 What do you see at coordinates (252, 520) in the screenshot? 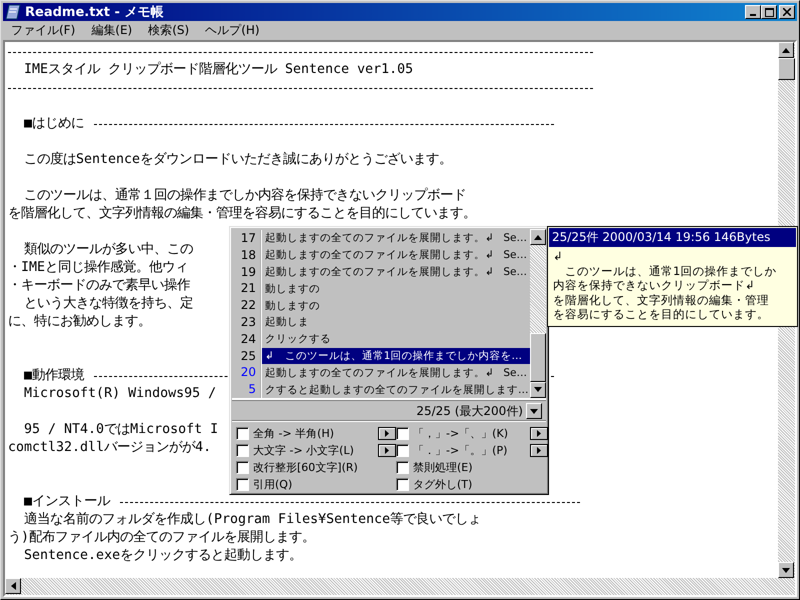
I see `text-line: 適当な名前のフォルダを作成し(Program Files¥Sentence等で良いでしょ` at bounding box center [252, 520].